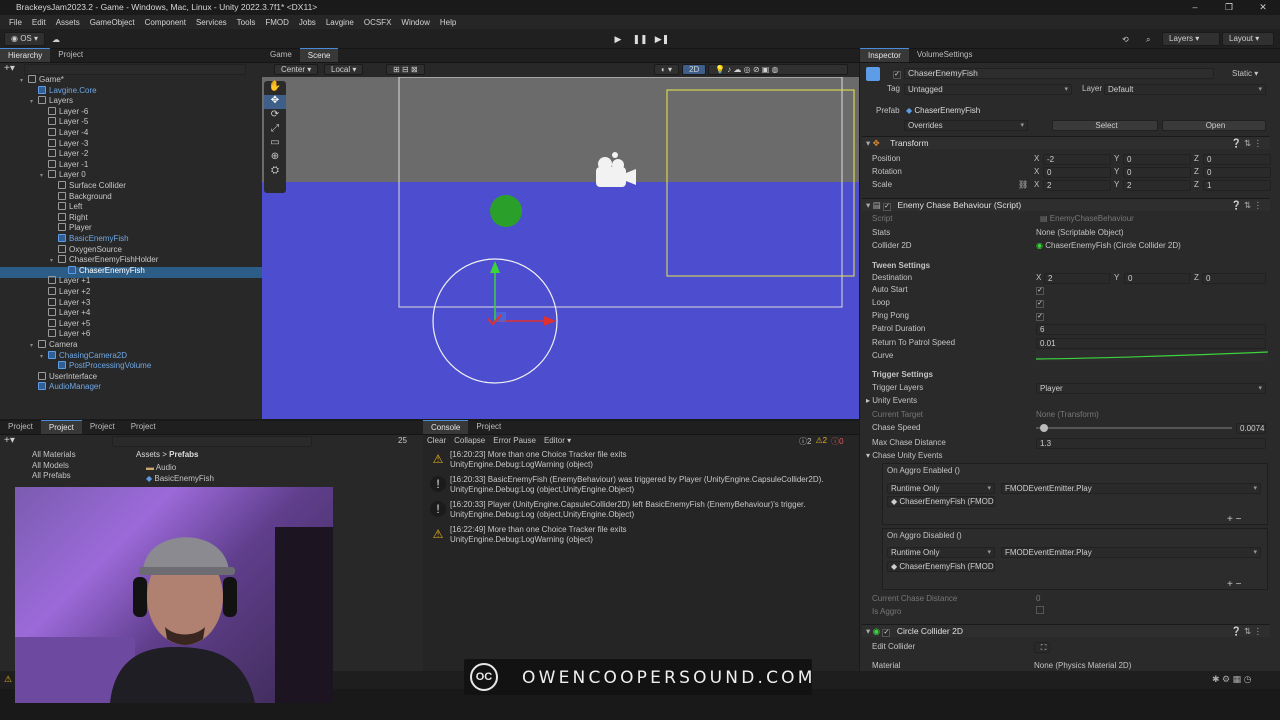 The height and width of the screenshot is (720, 1280). I want to click on hierarchy-row: Left, so click(66, 207).